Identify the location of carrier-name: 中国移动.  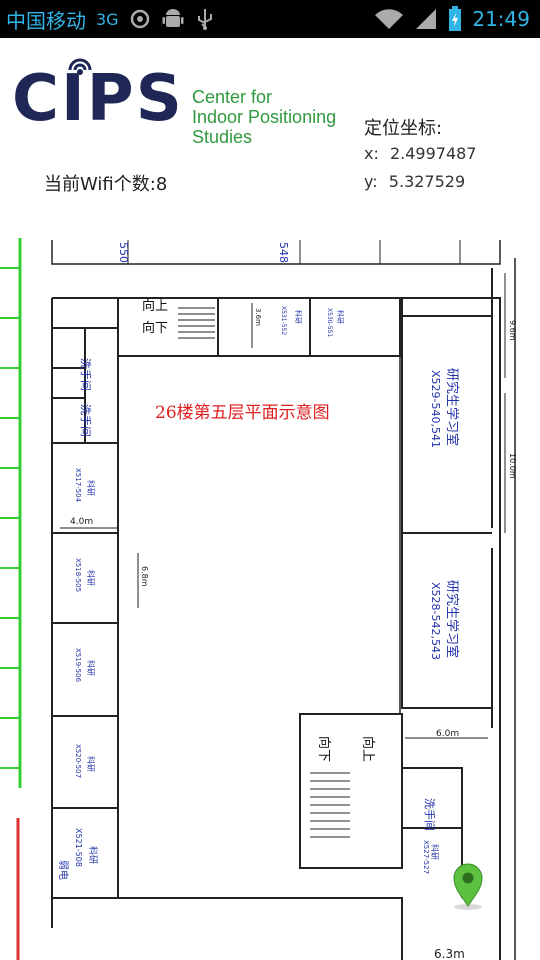
(46, 20).